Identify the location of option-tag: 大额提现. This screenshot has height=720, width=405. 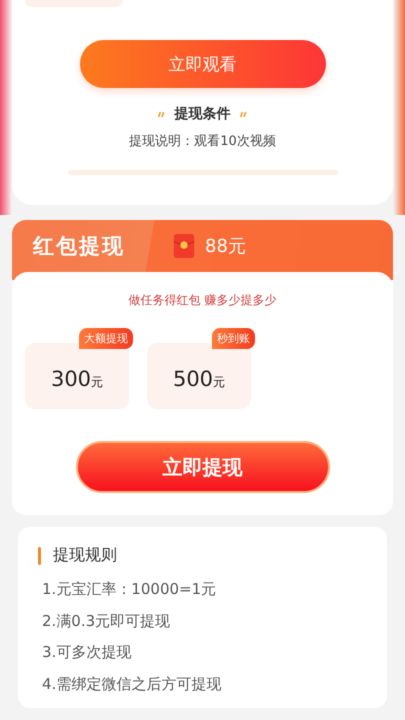
(106, 338).